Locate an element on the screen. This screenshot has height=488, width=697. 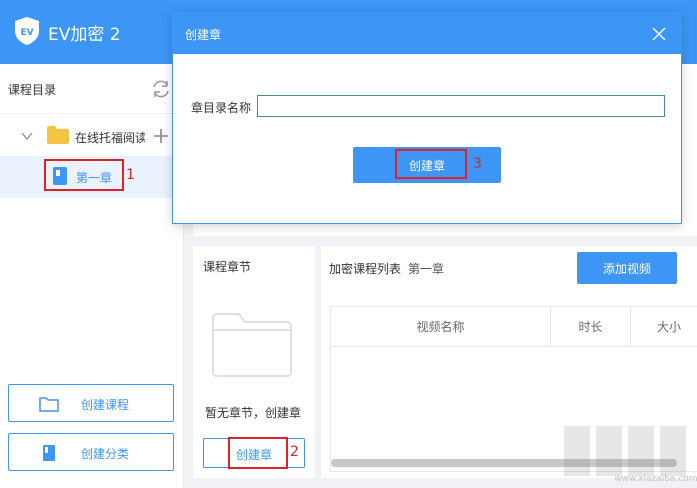
ev-shield-logo-icon: EV is located at coordinates (27, 31).